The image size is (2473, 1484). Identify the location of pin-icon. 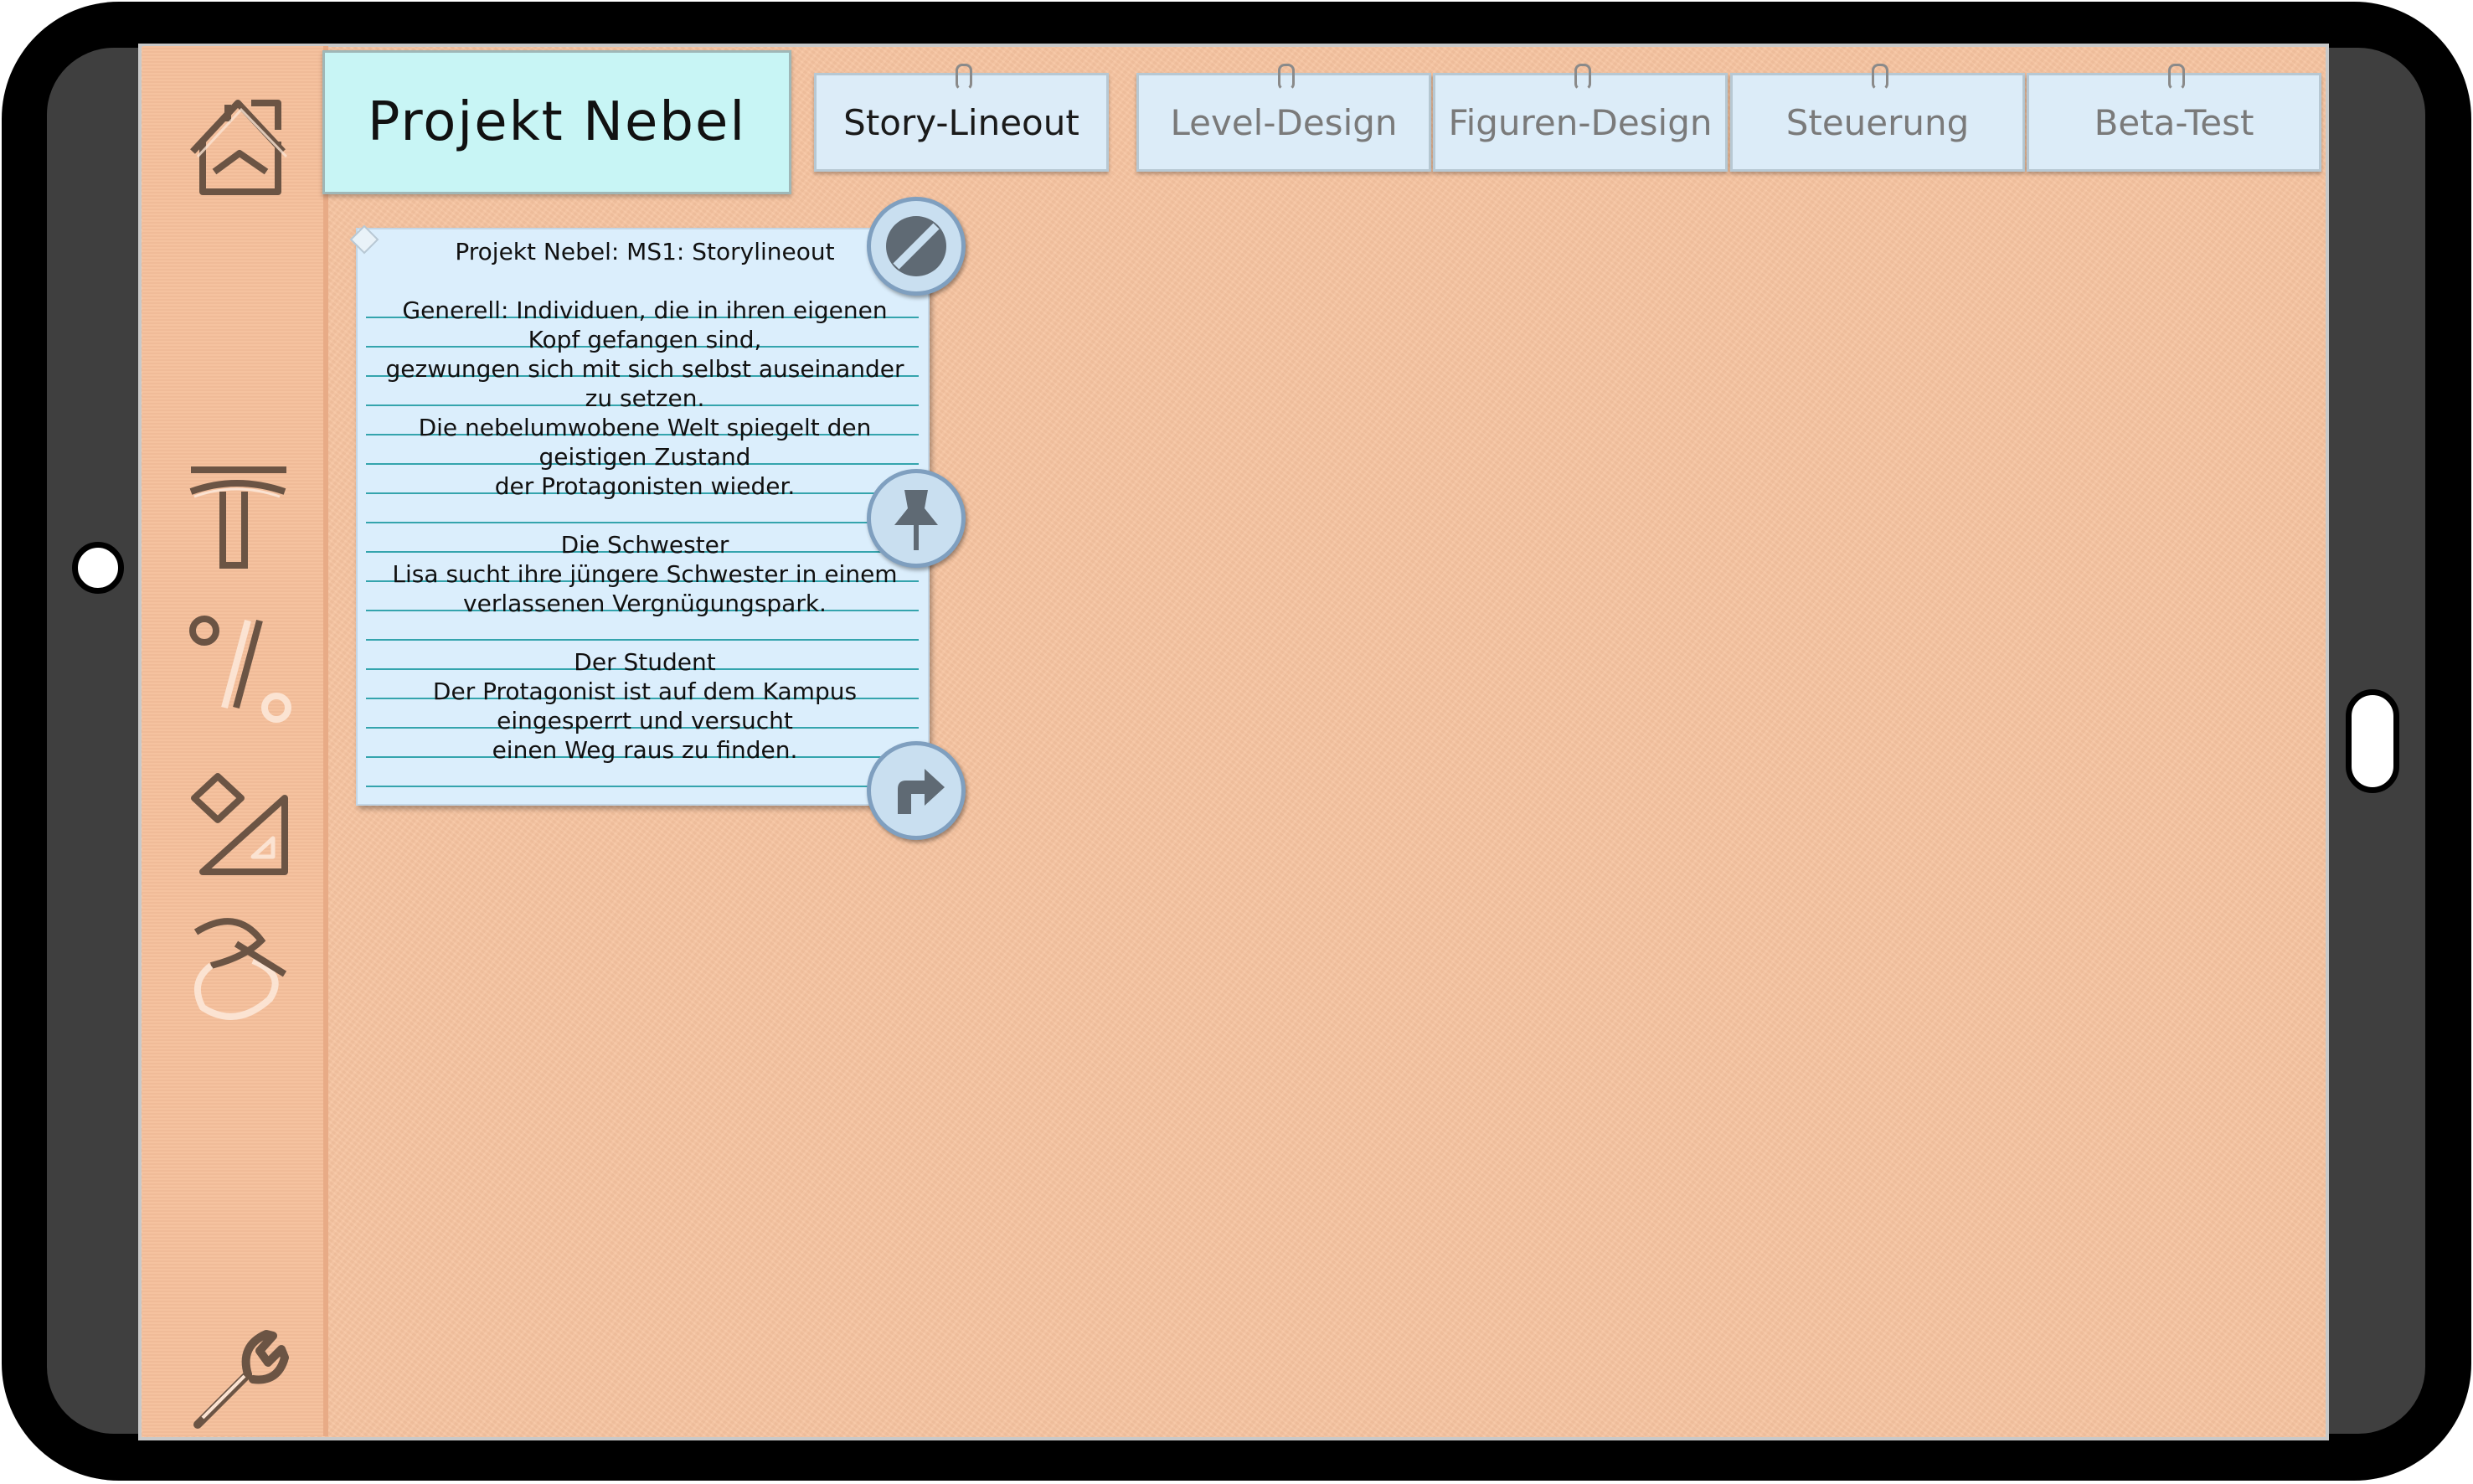
(916, 520).